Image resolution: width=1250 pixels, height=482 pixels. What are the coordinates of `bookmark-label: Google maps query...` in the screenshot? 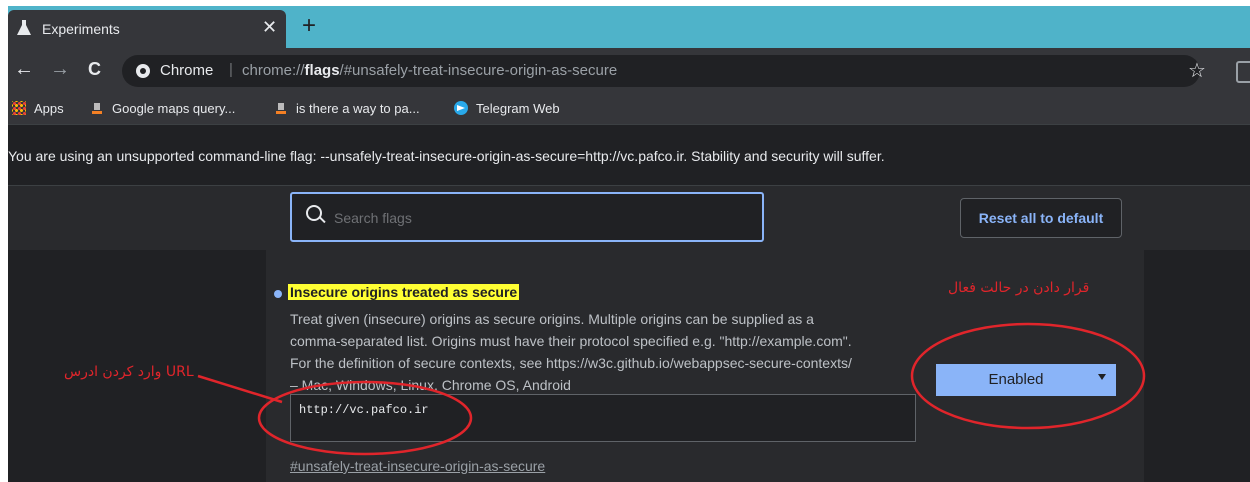 It's located at (174, 108).